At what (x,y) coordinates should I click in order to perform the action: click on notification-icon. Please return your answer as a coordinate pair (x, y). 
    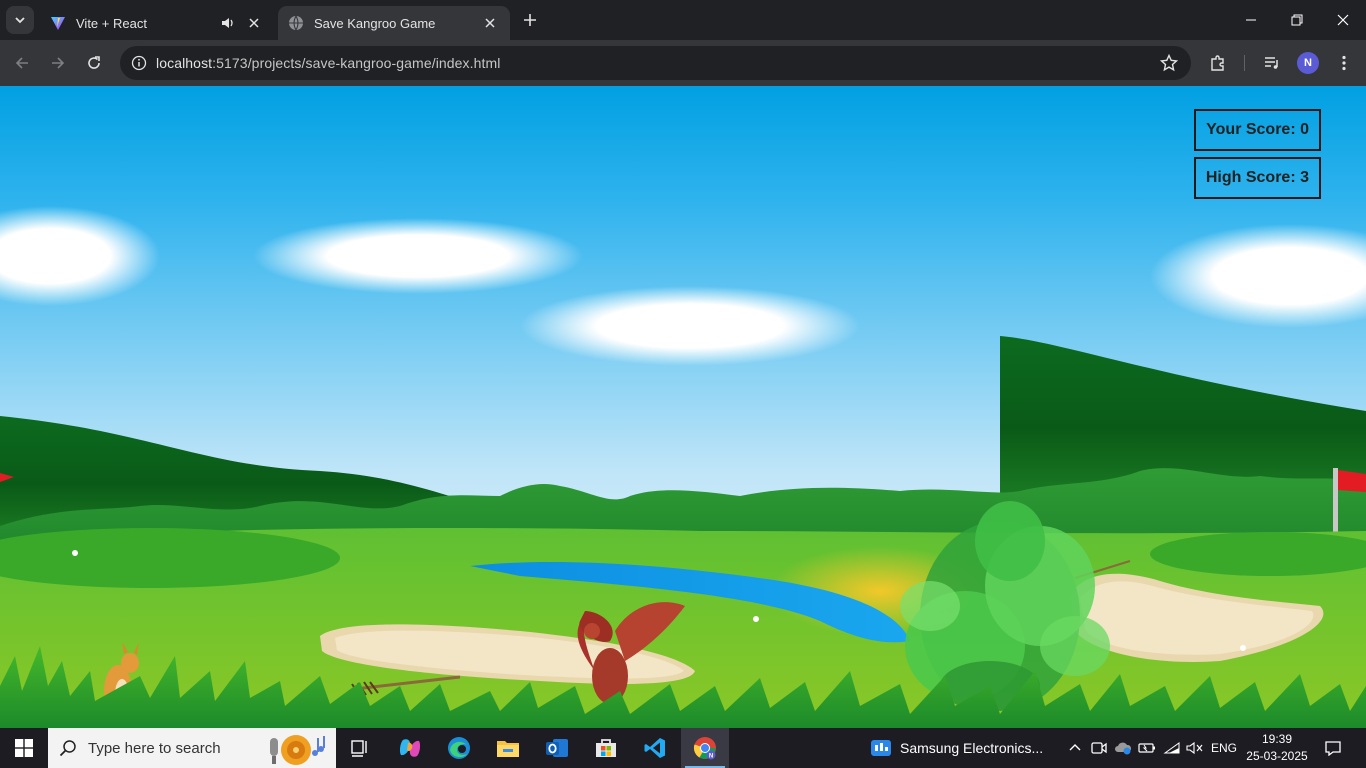
    Looking at the image, I should click on (1333, 748).